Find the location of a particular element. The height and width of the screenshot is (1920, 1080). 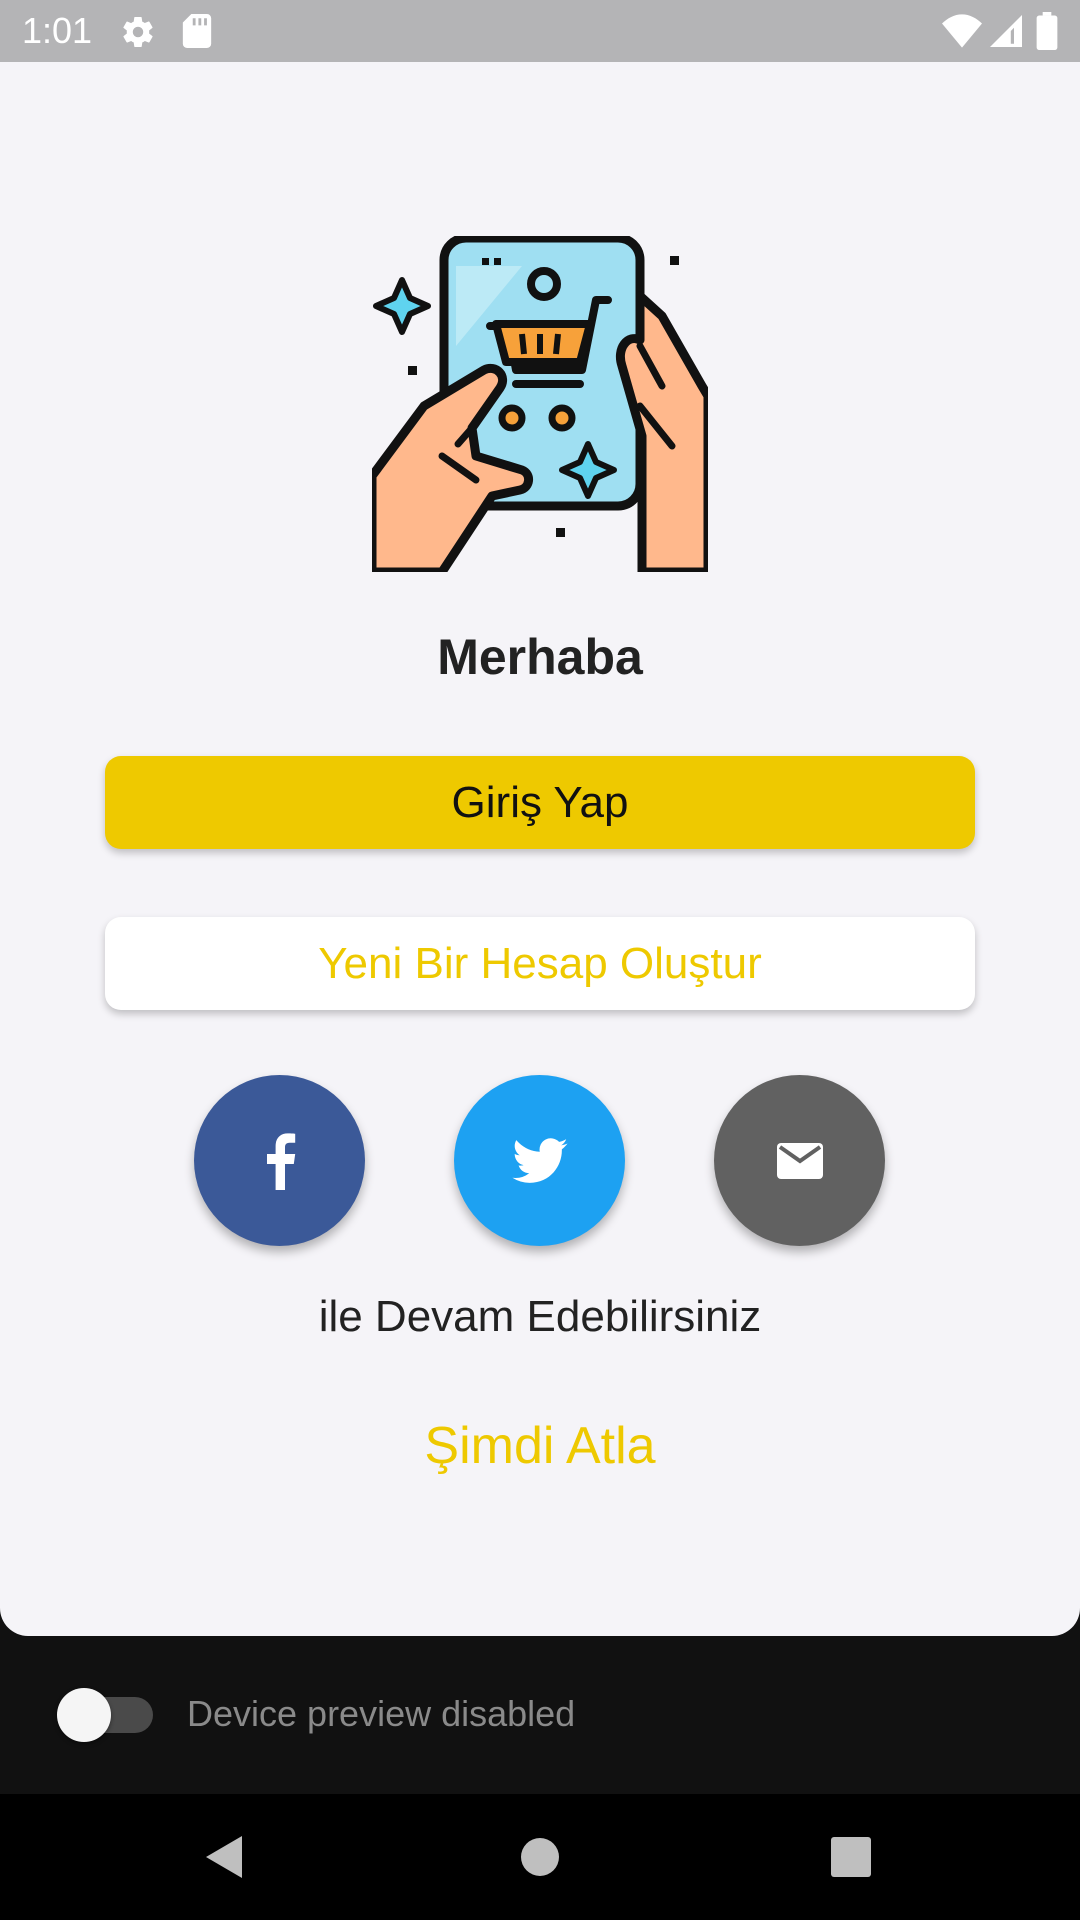

twitter-icon is located at coordinates (539, 1160).